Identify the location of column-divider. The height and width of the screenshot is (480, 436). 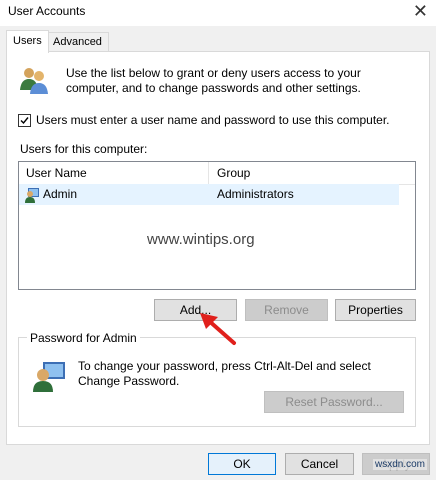
(208, 173).